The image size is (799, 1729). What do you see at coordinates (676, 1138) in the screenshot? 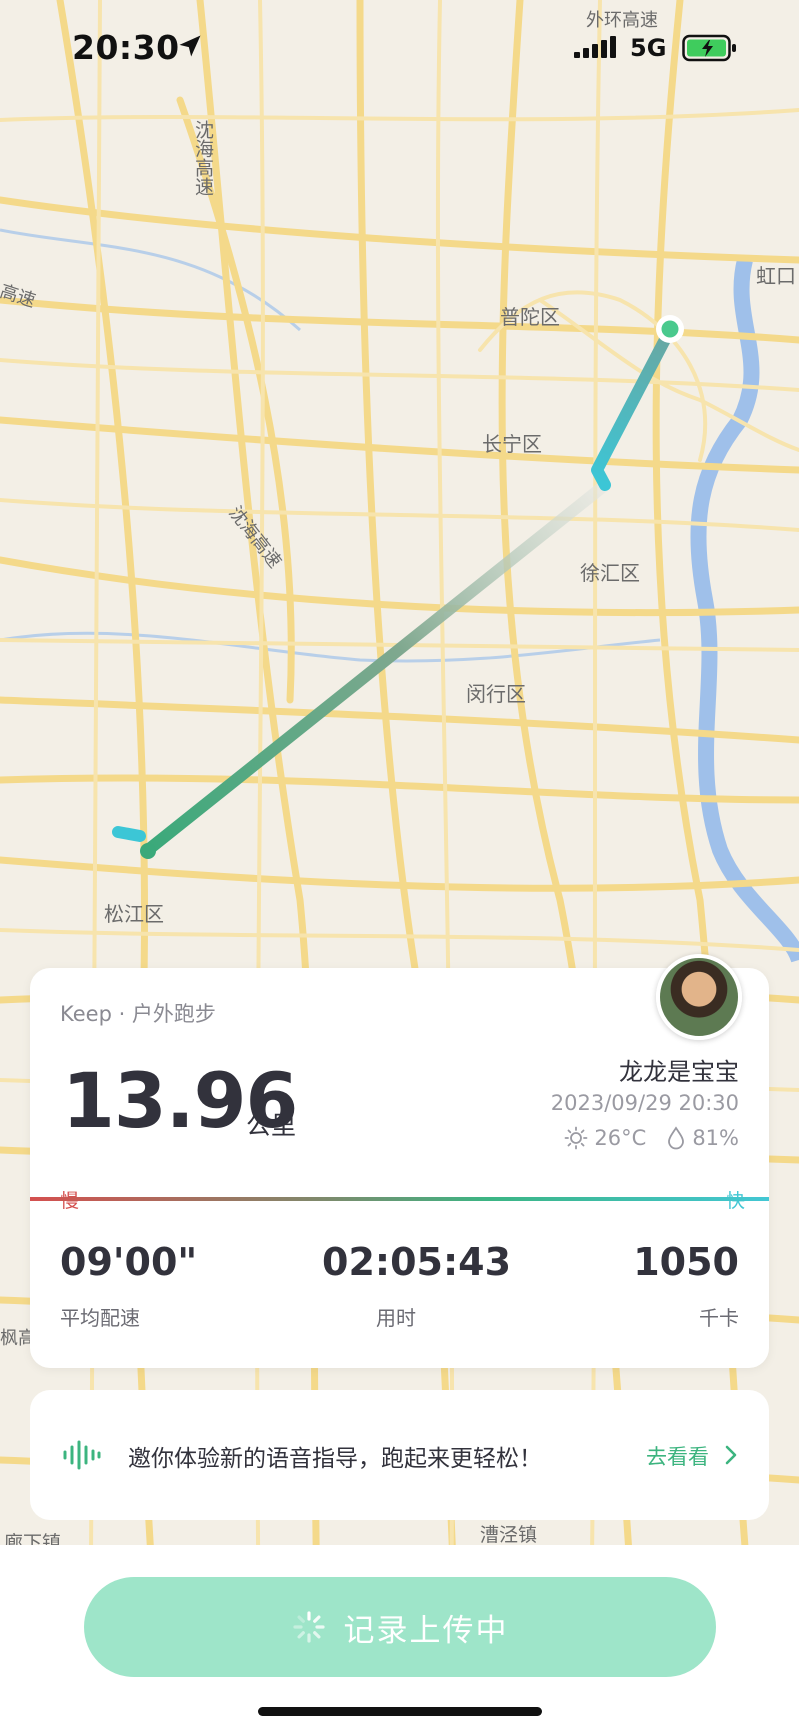
I see `humidity-icon` at bounding box center [676, 1138].